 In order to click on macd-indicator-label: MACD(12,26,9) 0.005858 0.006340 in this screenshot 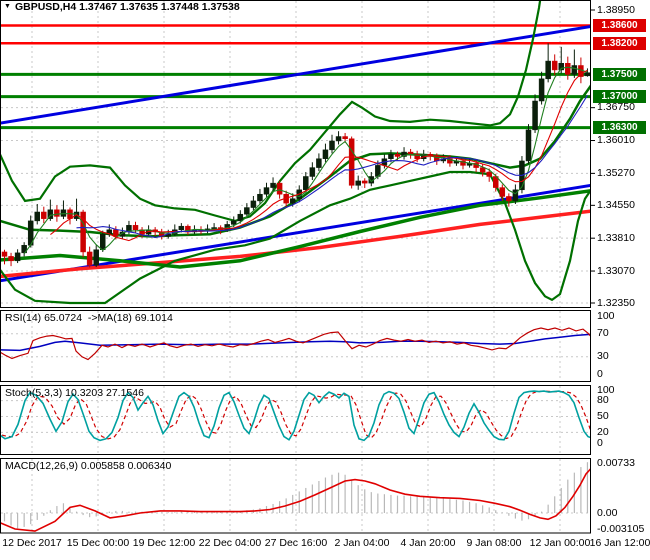, I will do `click(88, 466)`.